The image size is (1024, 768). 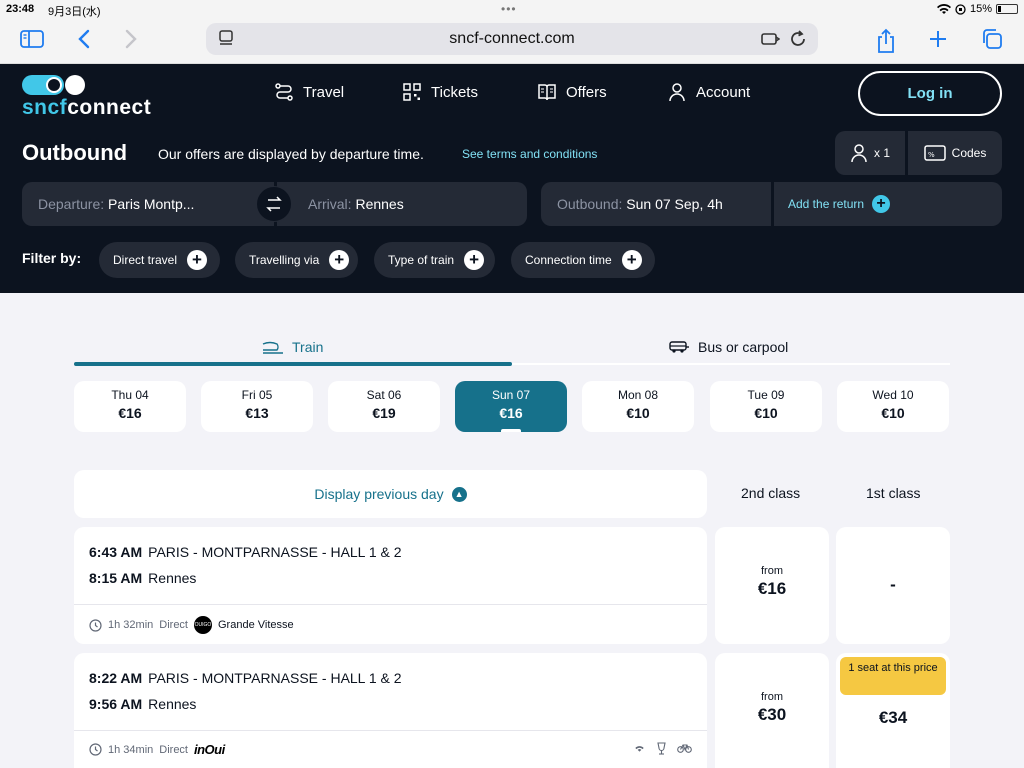 I want to click on outbound-date-field: Outbound: Sun 07 Sep, 4h, so click(x=656, y=204).